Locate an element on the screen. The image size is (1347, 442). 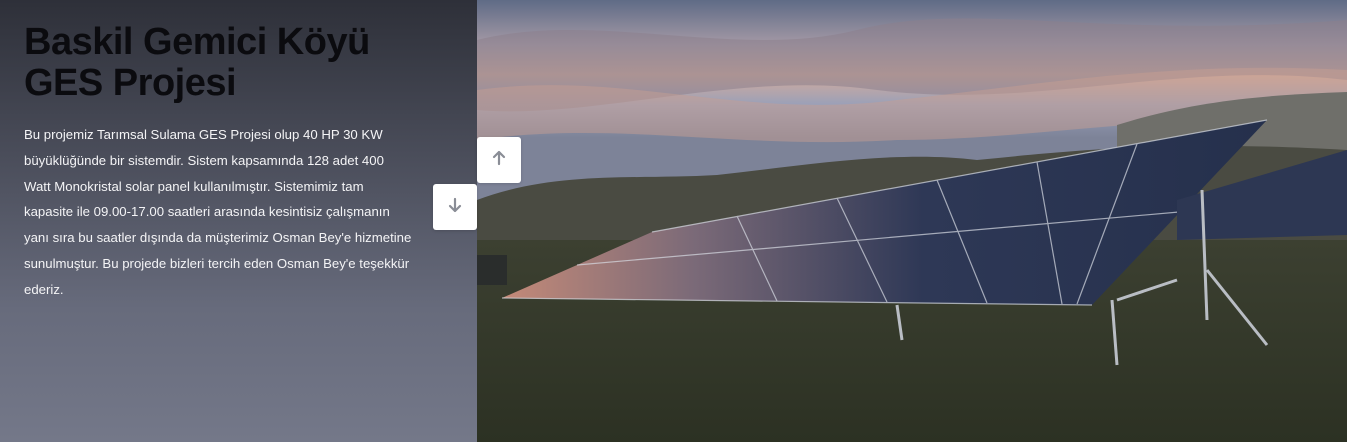
scroll-down-button is located at coordinates (455, 207).